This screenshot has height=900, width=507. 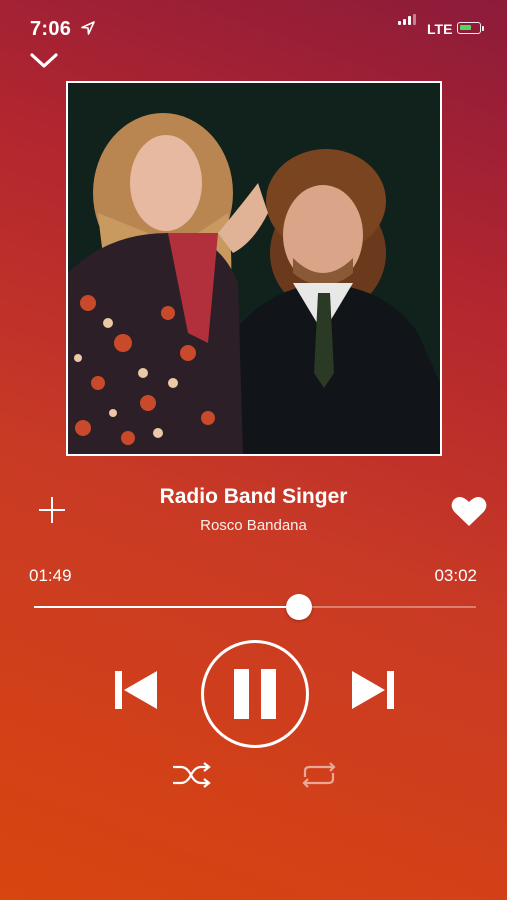 I want to click on shuffle-button, so click(x=191, y=775).